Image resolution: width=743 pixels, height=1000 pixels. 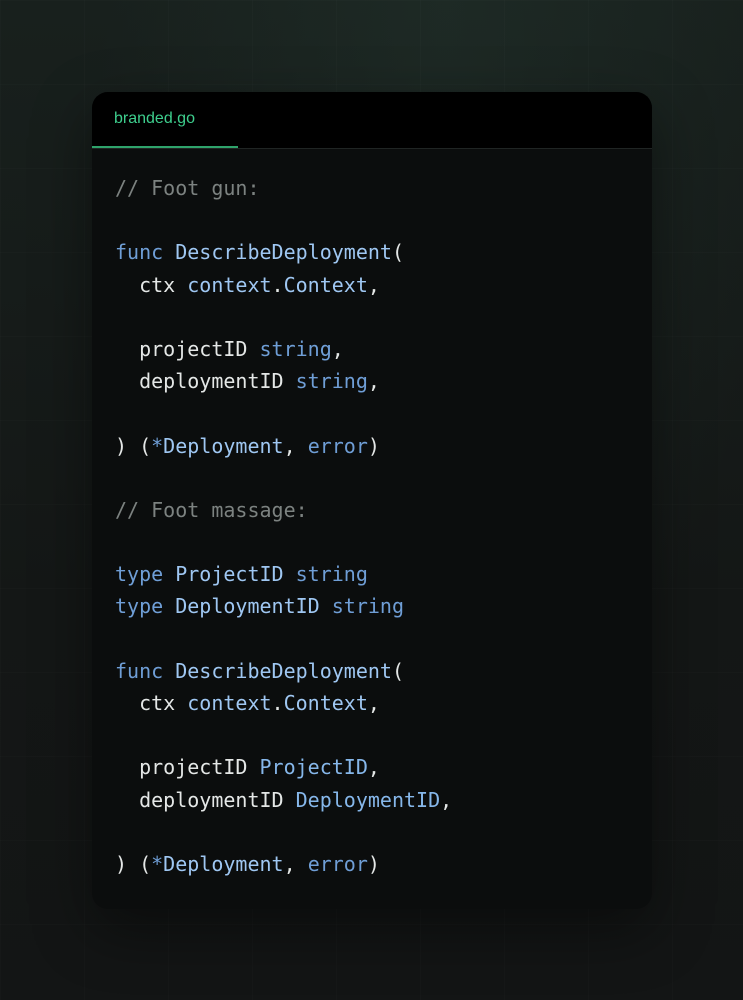 I want to click on code-token-fn: ProjectID, so click(x=229, y=574).